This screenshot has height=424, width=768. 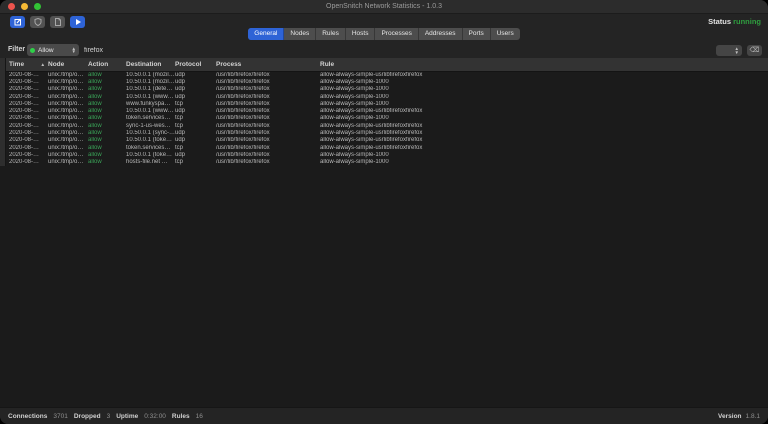 I want to click on tab-processes: Processes, so click(x=397, y=34).